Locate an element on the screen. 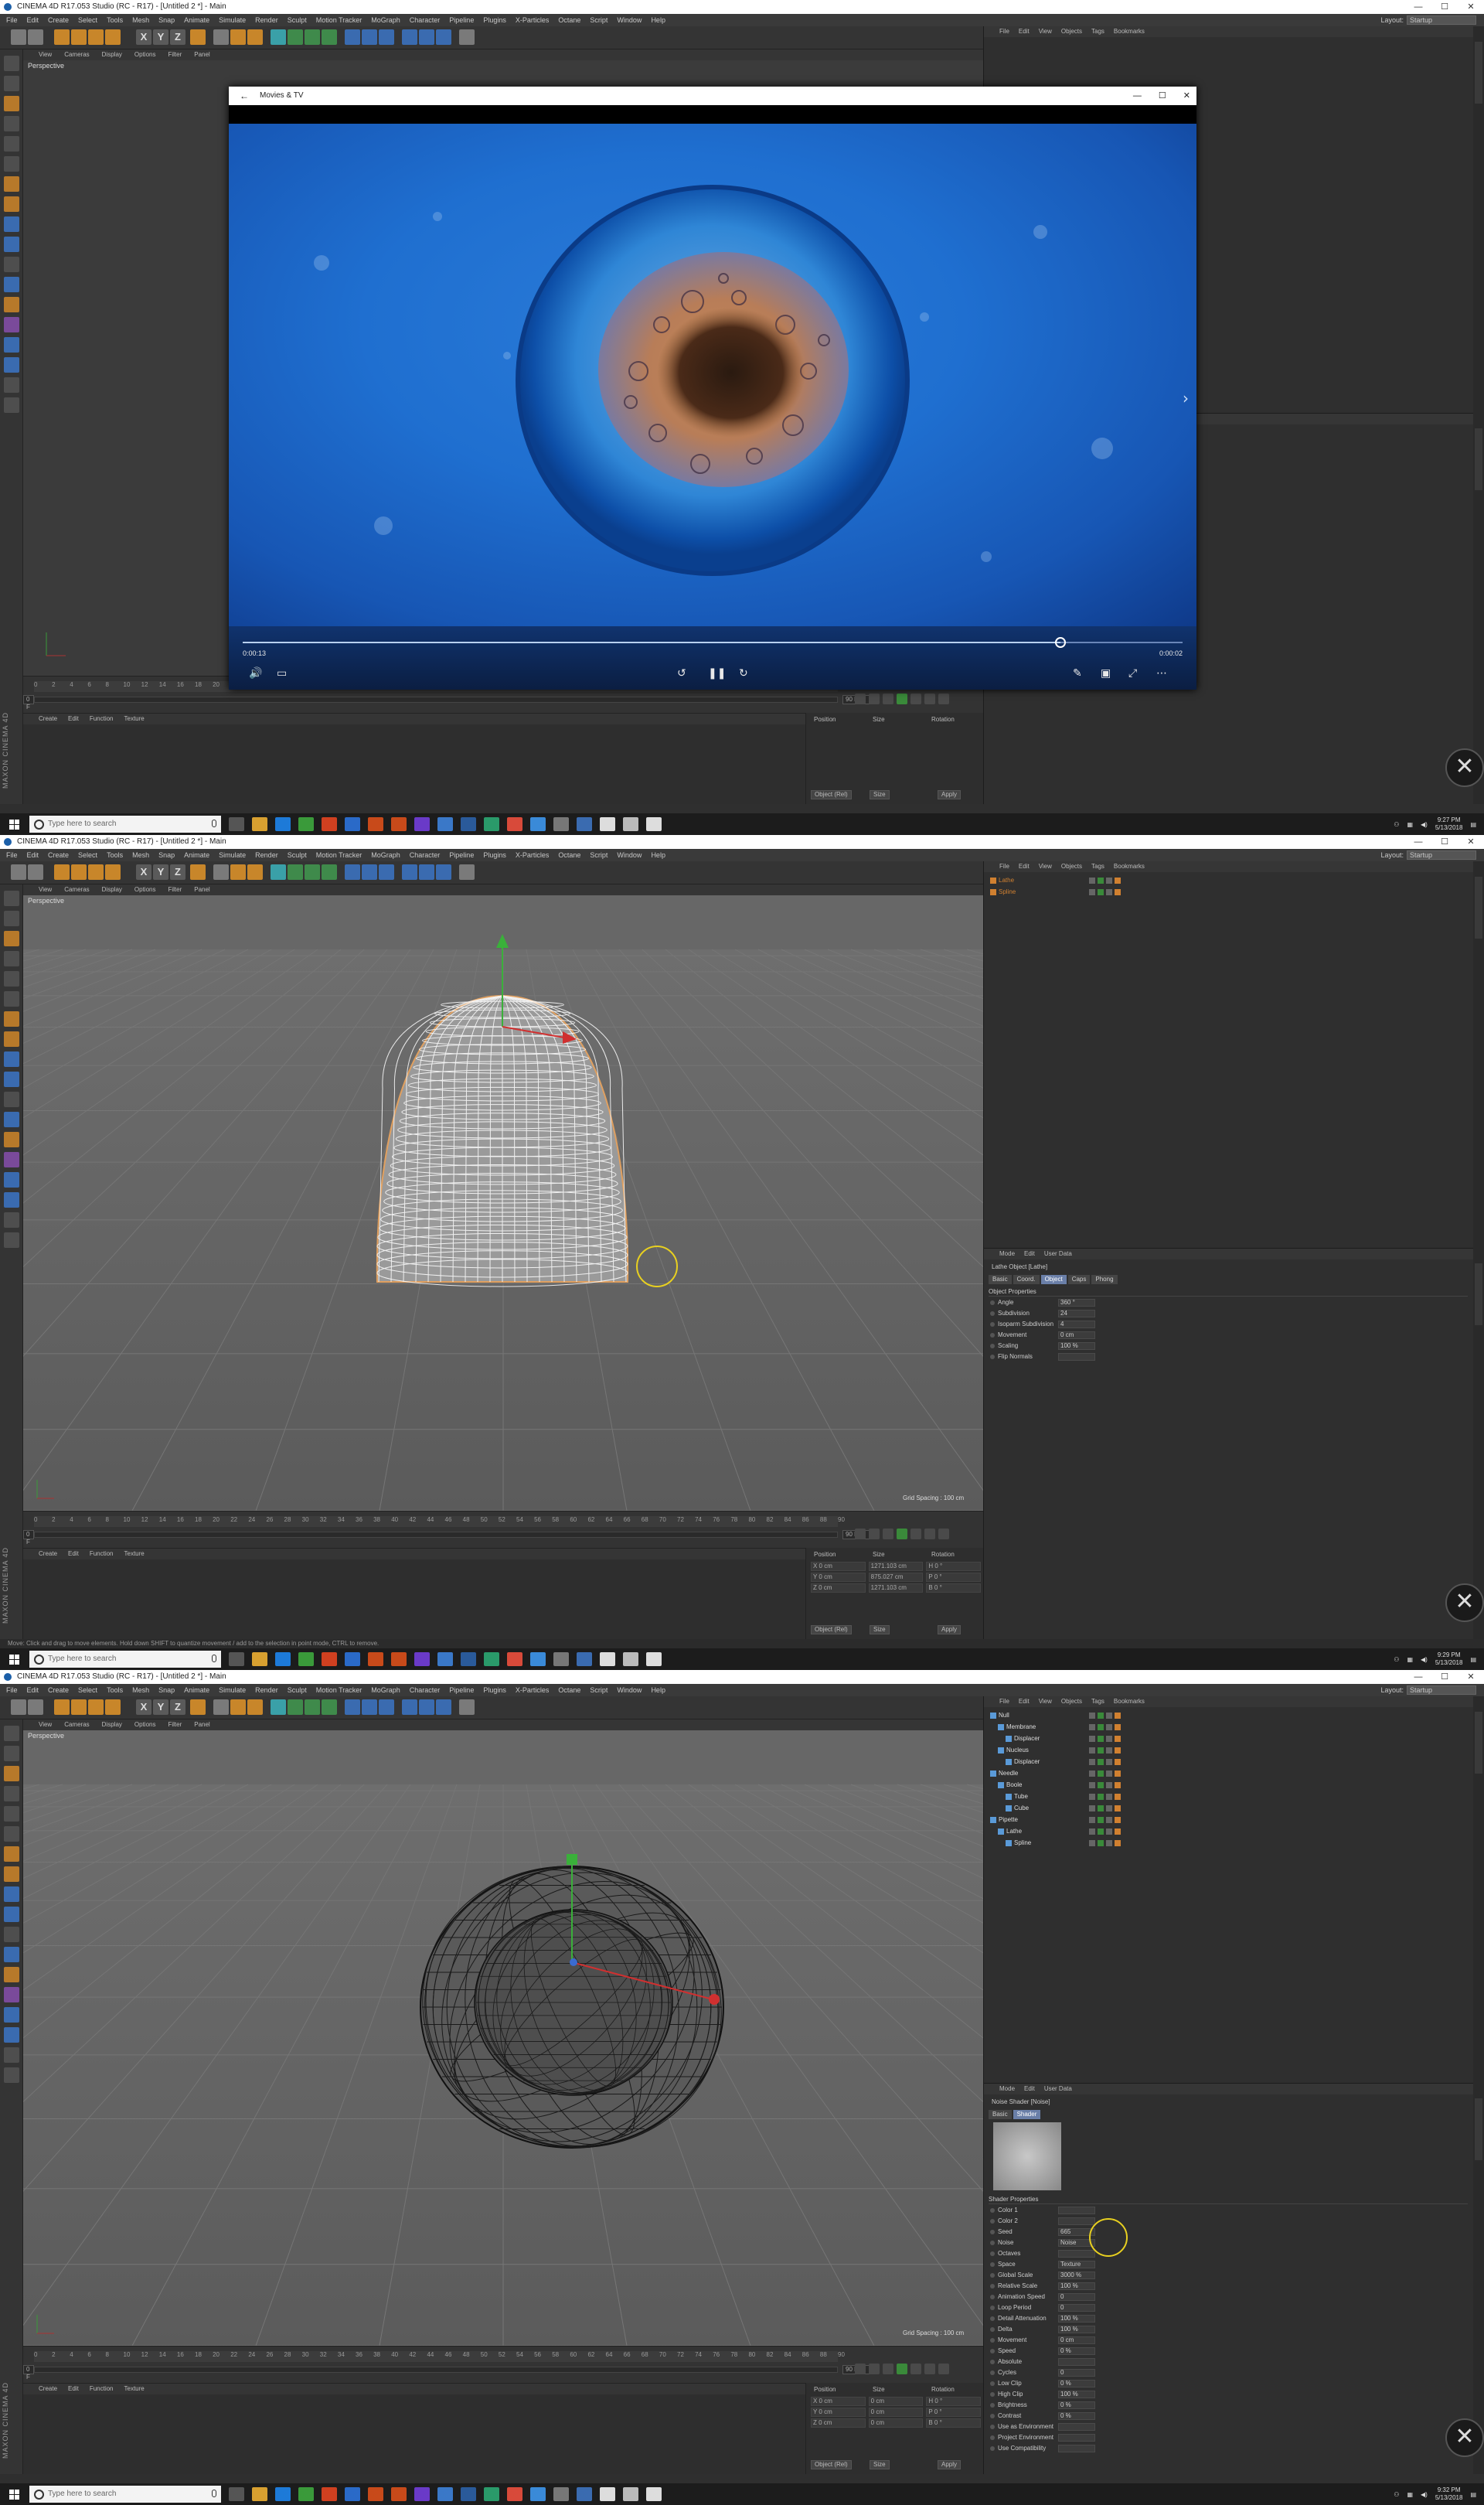 Image resolution: width=1484 pixels, height=2505 pixels. play-icon is located at coordinates (902, 1534).